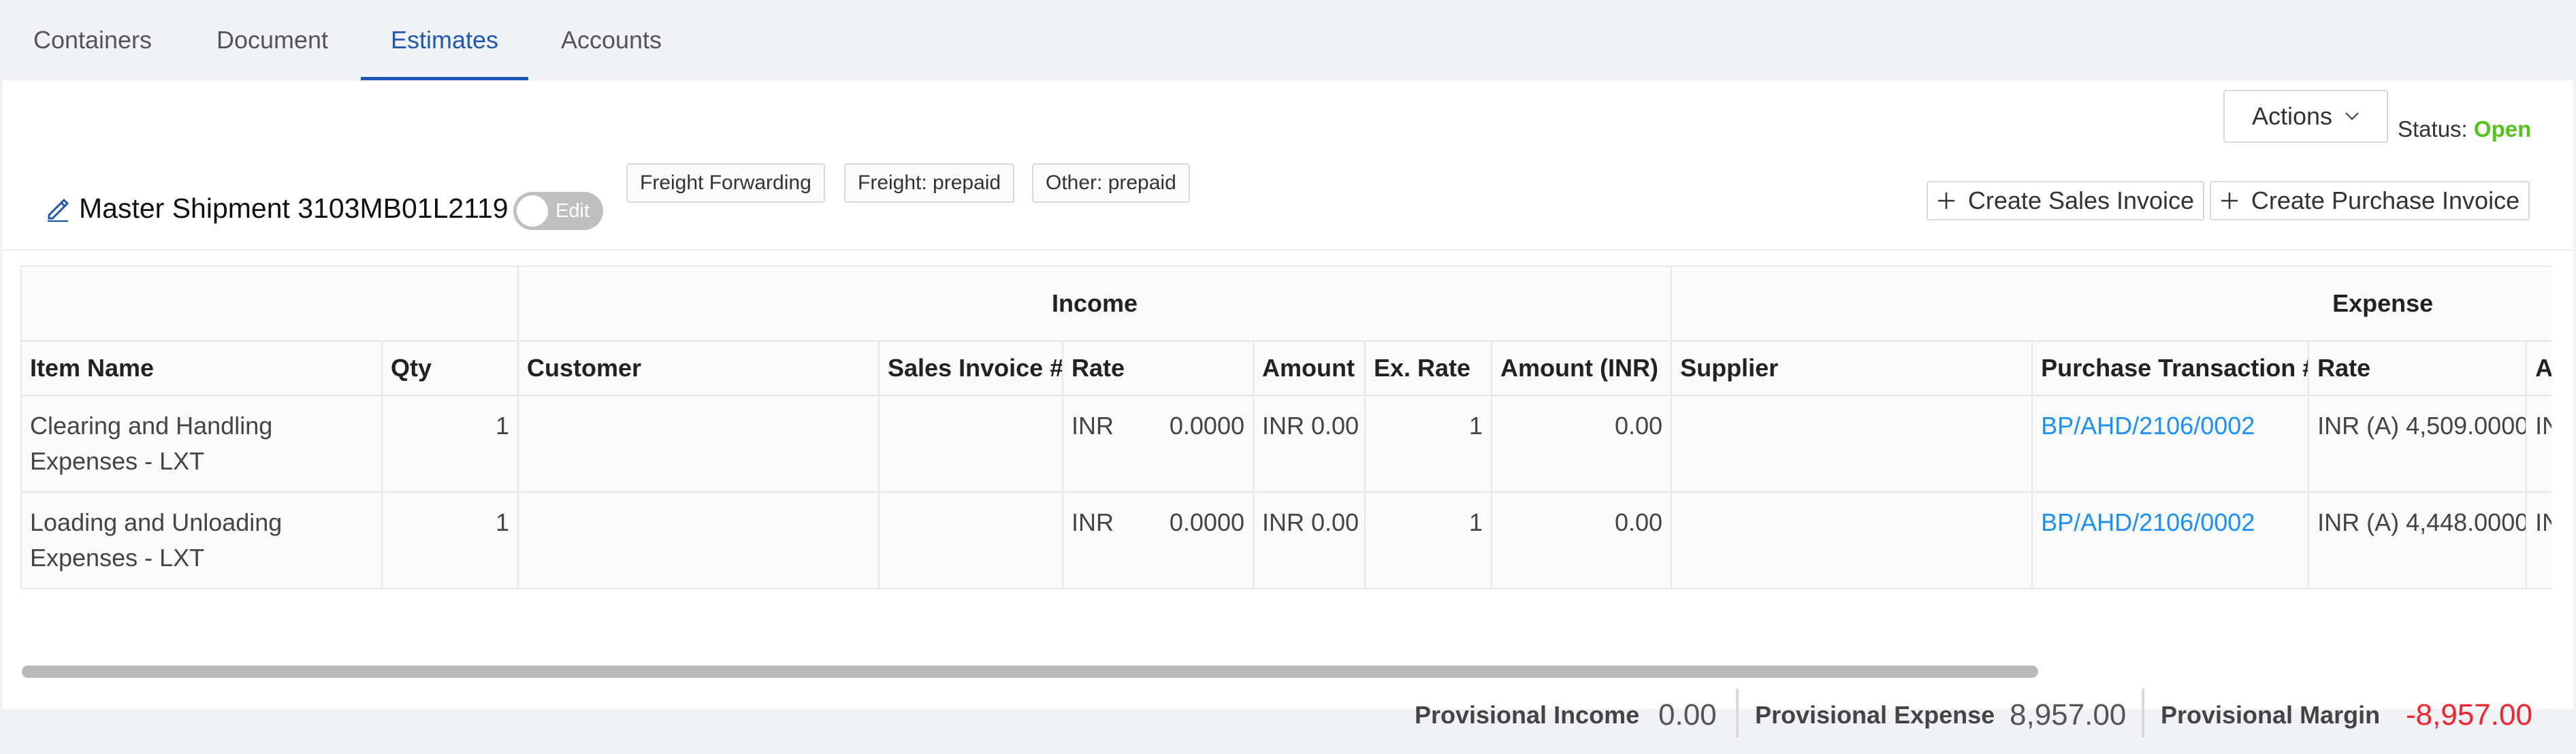 The image size is (2576, 754). Describe the element at coordinates (294, 208) in the screenshot. I see `shipment-title: Master Shipment 3103MB01L2119` at that location.